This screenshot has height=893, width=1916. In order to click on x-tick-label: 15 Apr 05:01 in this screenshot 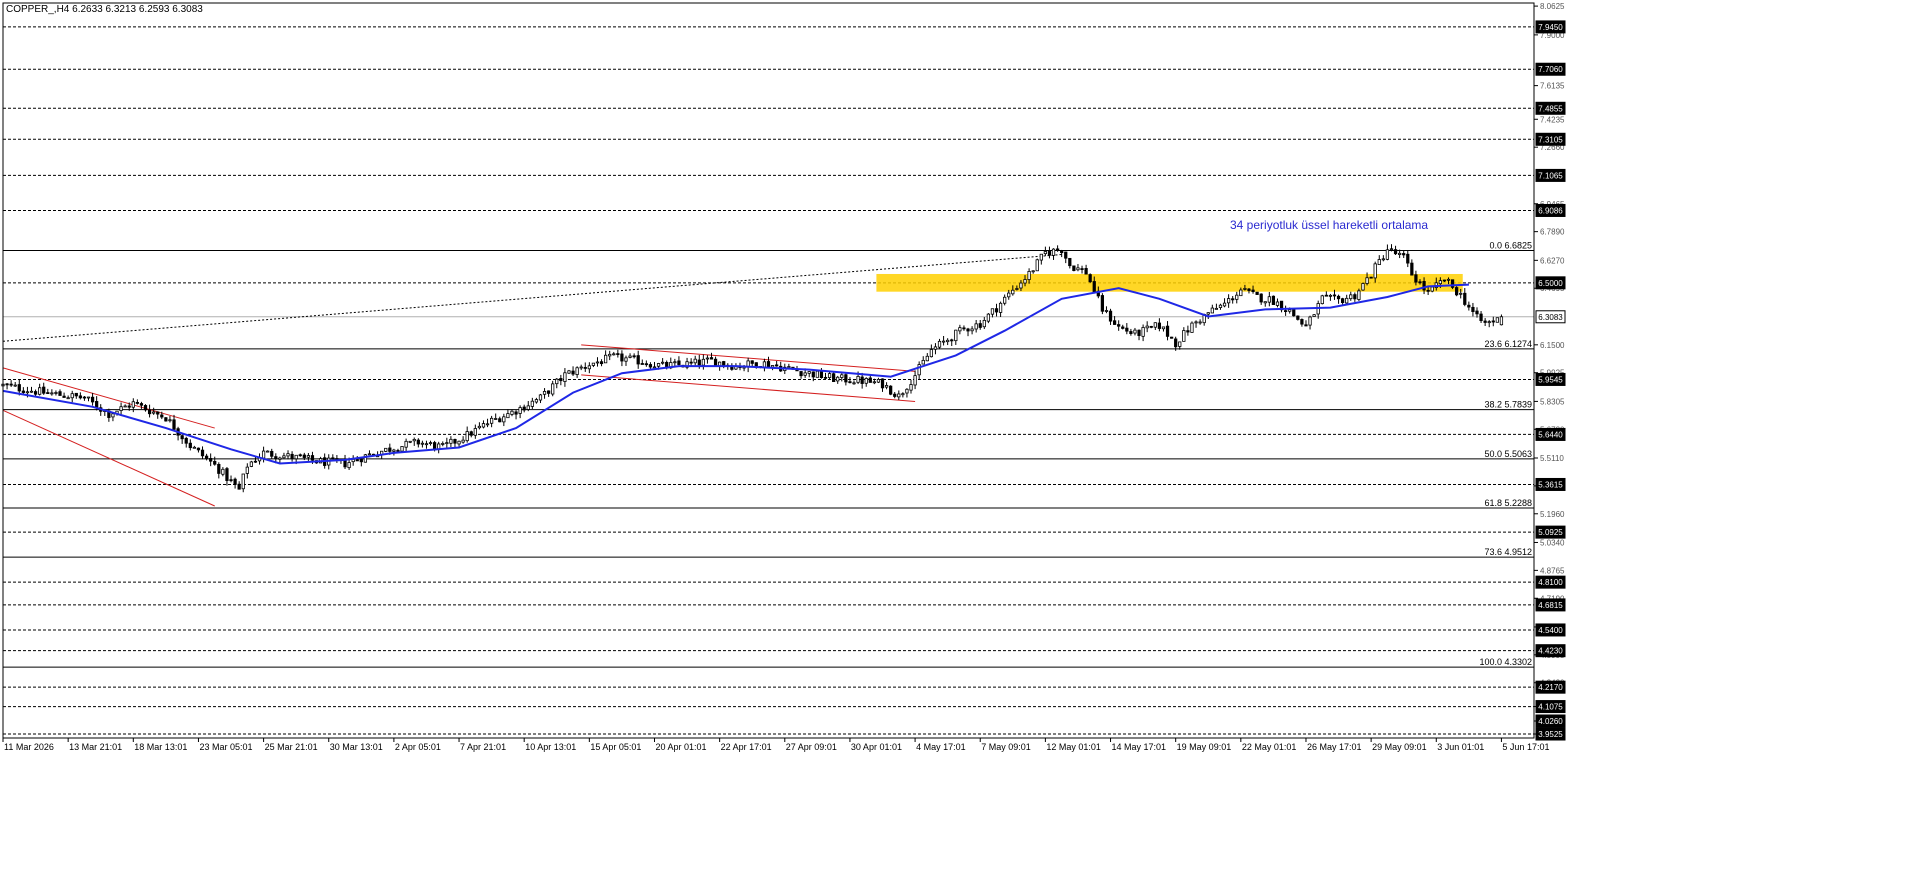, I will do `click(615, 747)`.